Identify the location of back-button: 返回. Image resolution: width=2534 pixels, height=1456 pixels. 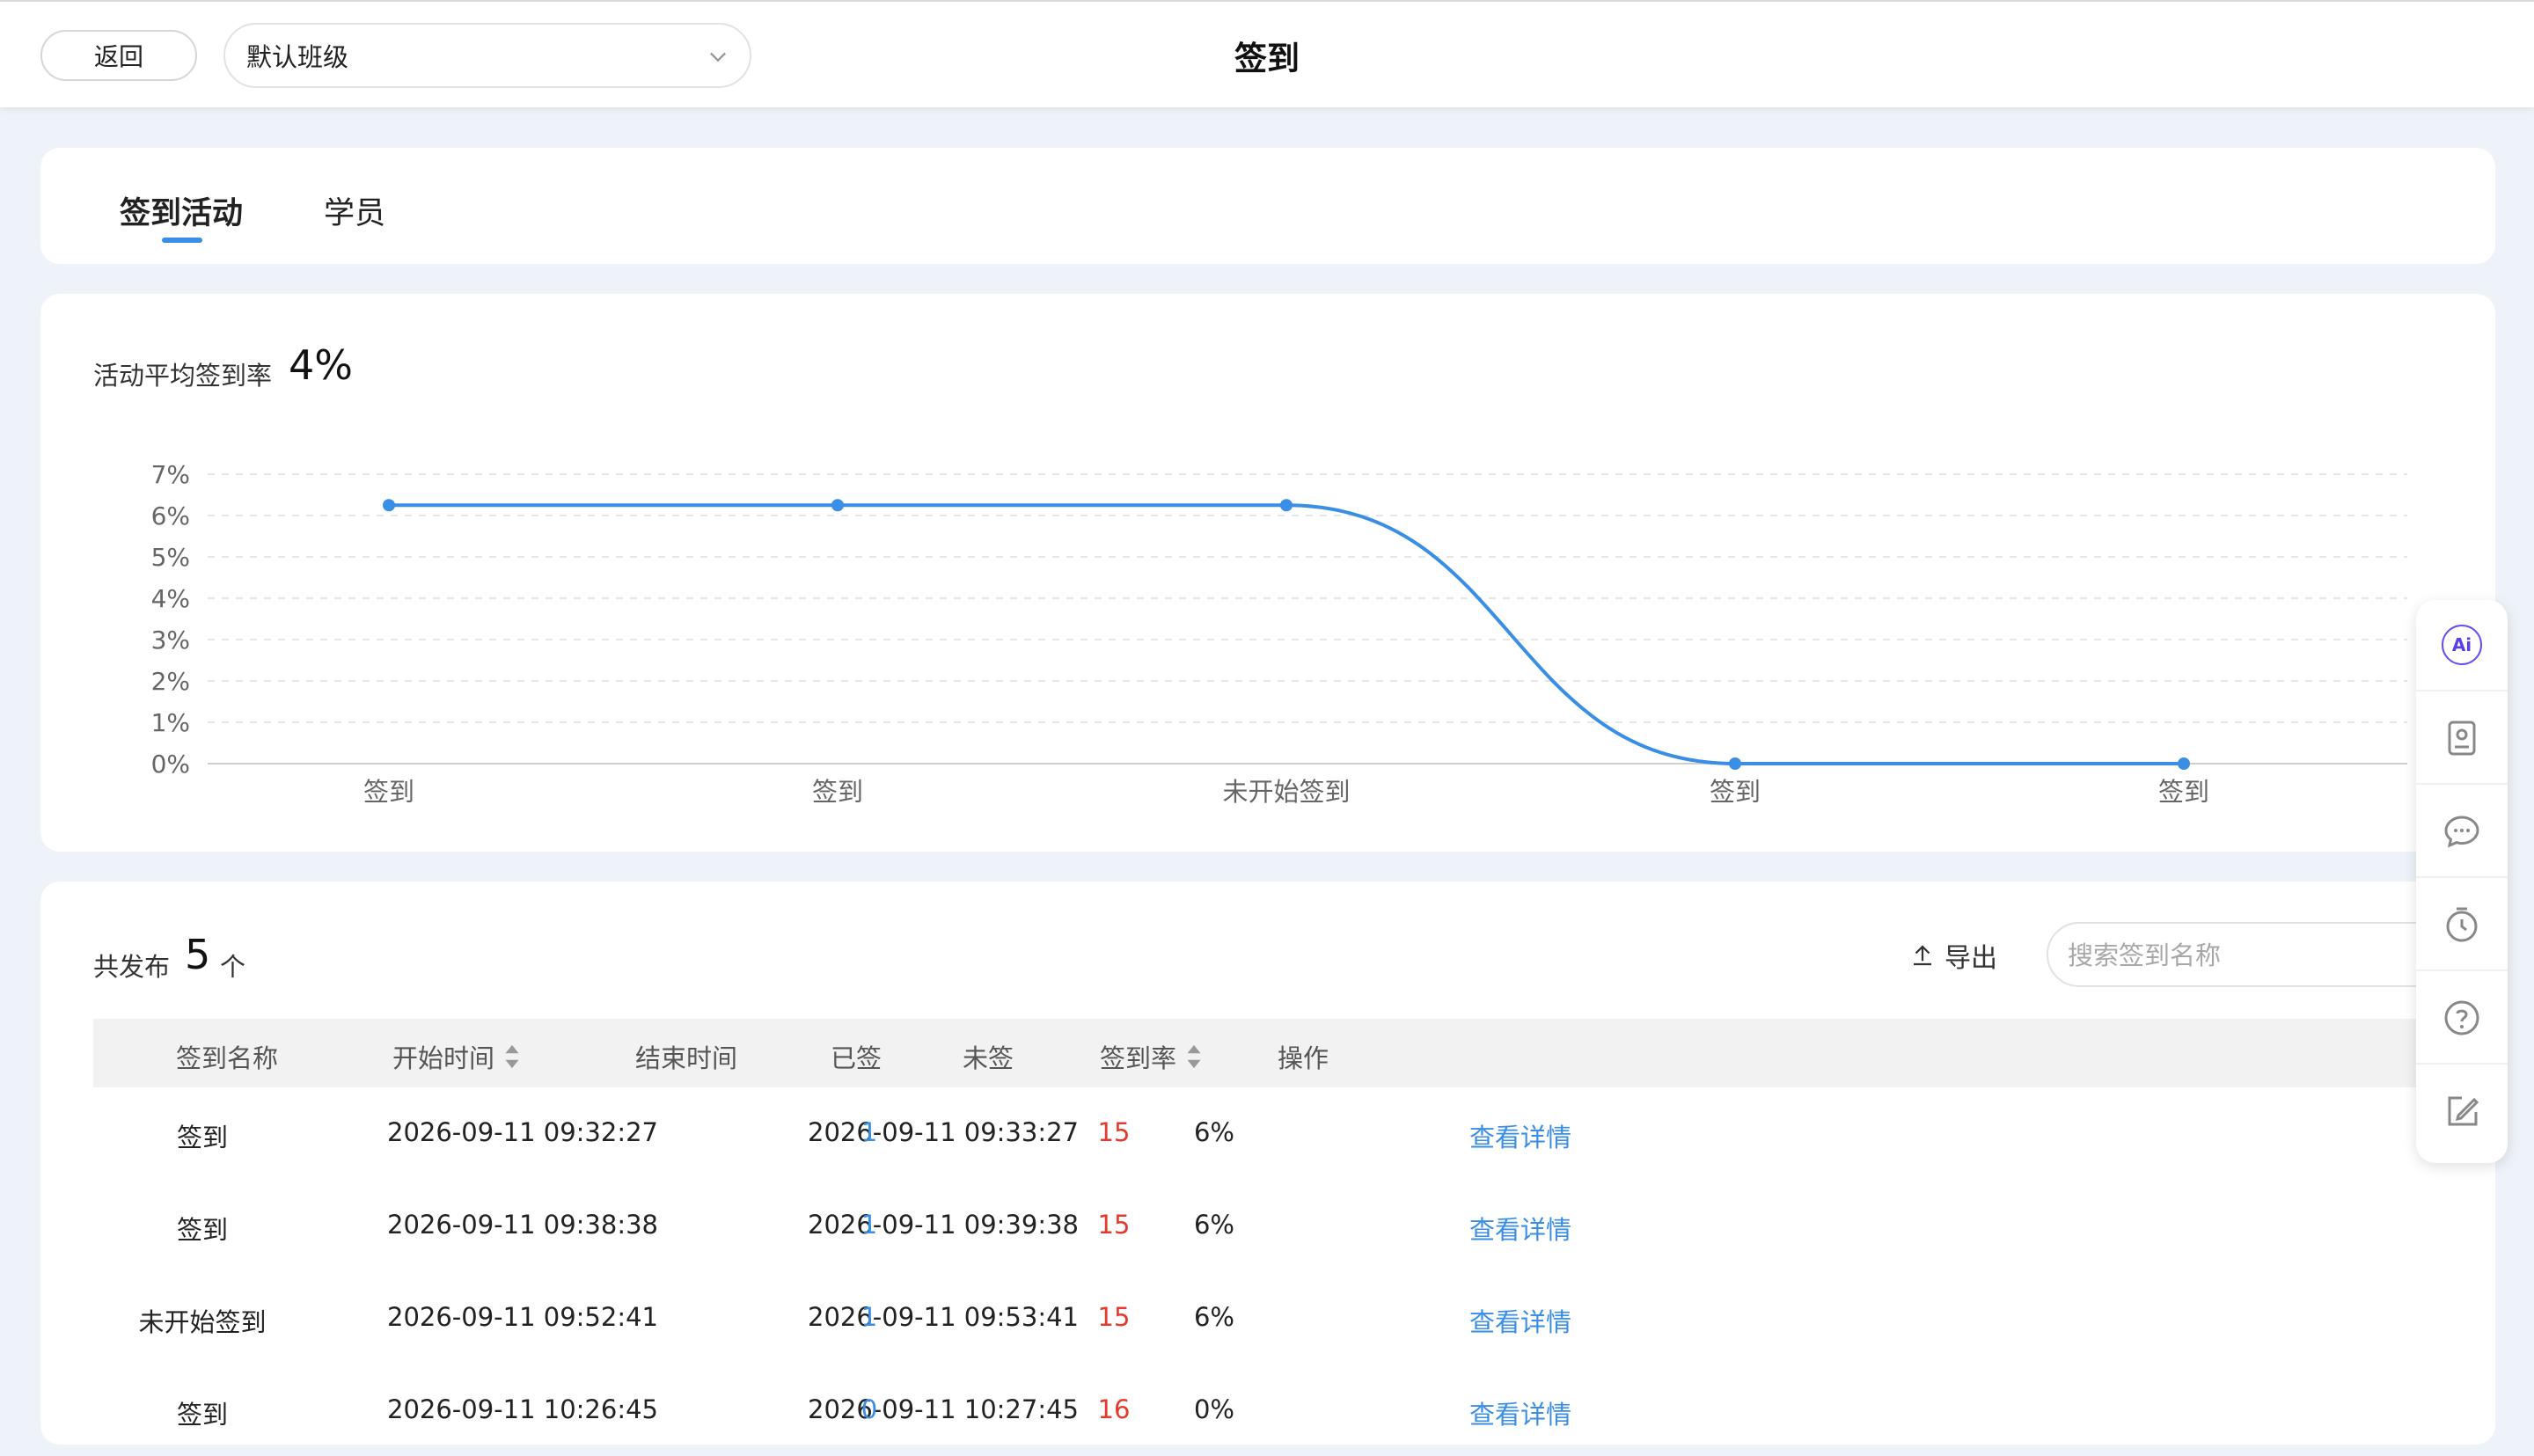
(118, 55).